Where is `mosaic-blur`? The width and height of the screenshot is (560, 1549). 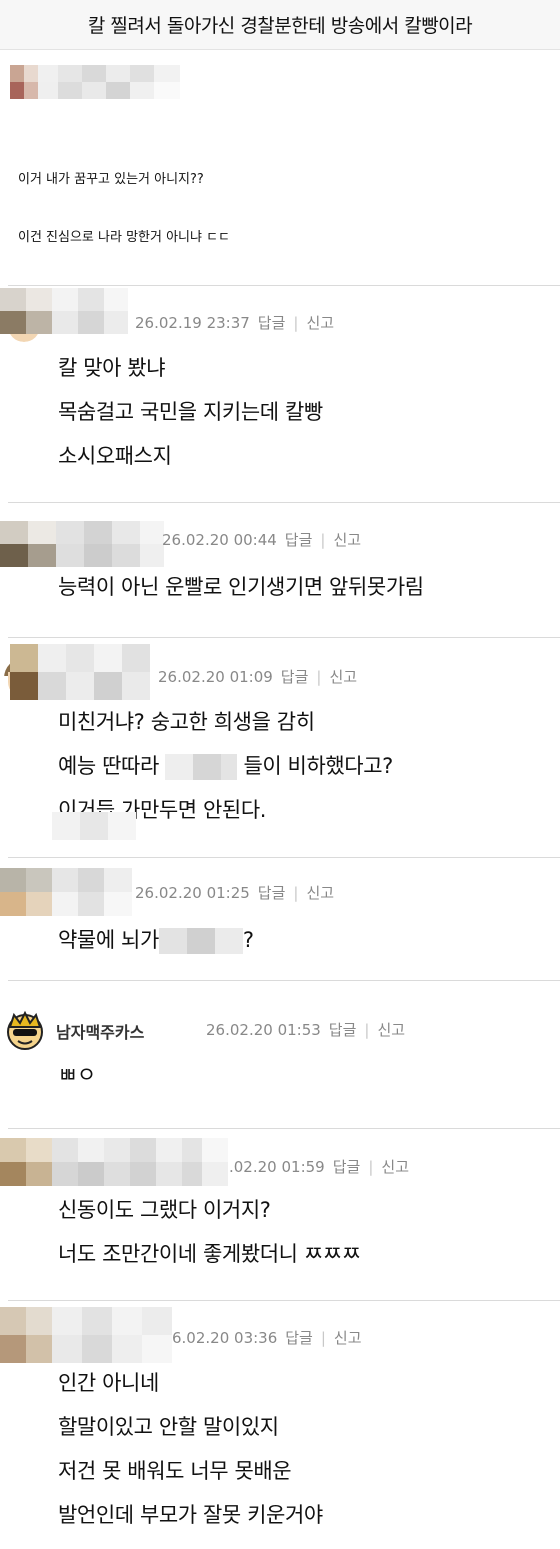
mosaic-blur is located at coordinates (95, 82).